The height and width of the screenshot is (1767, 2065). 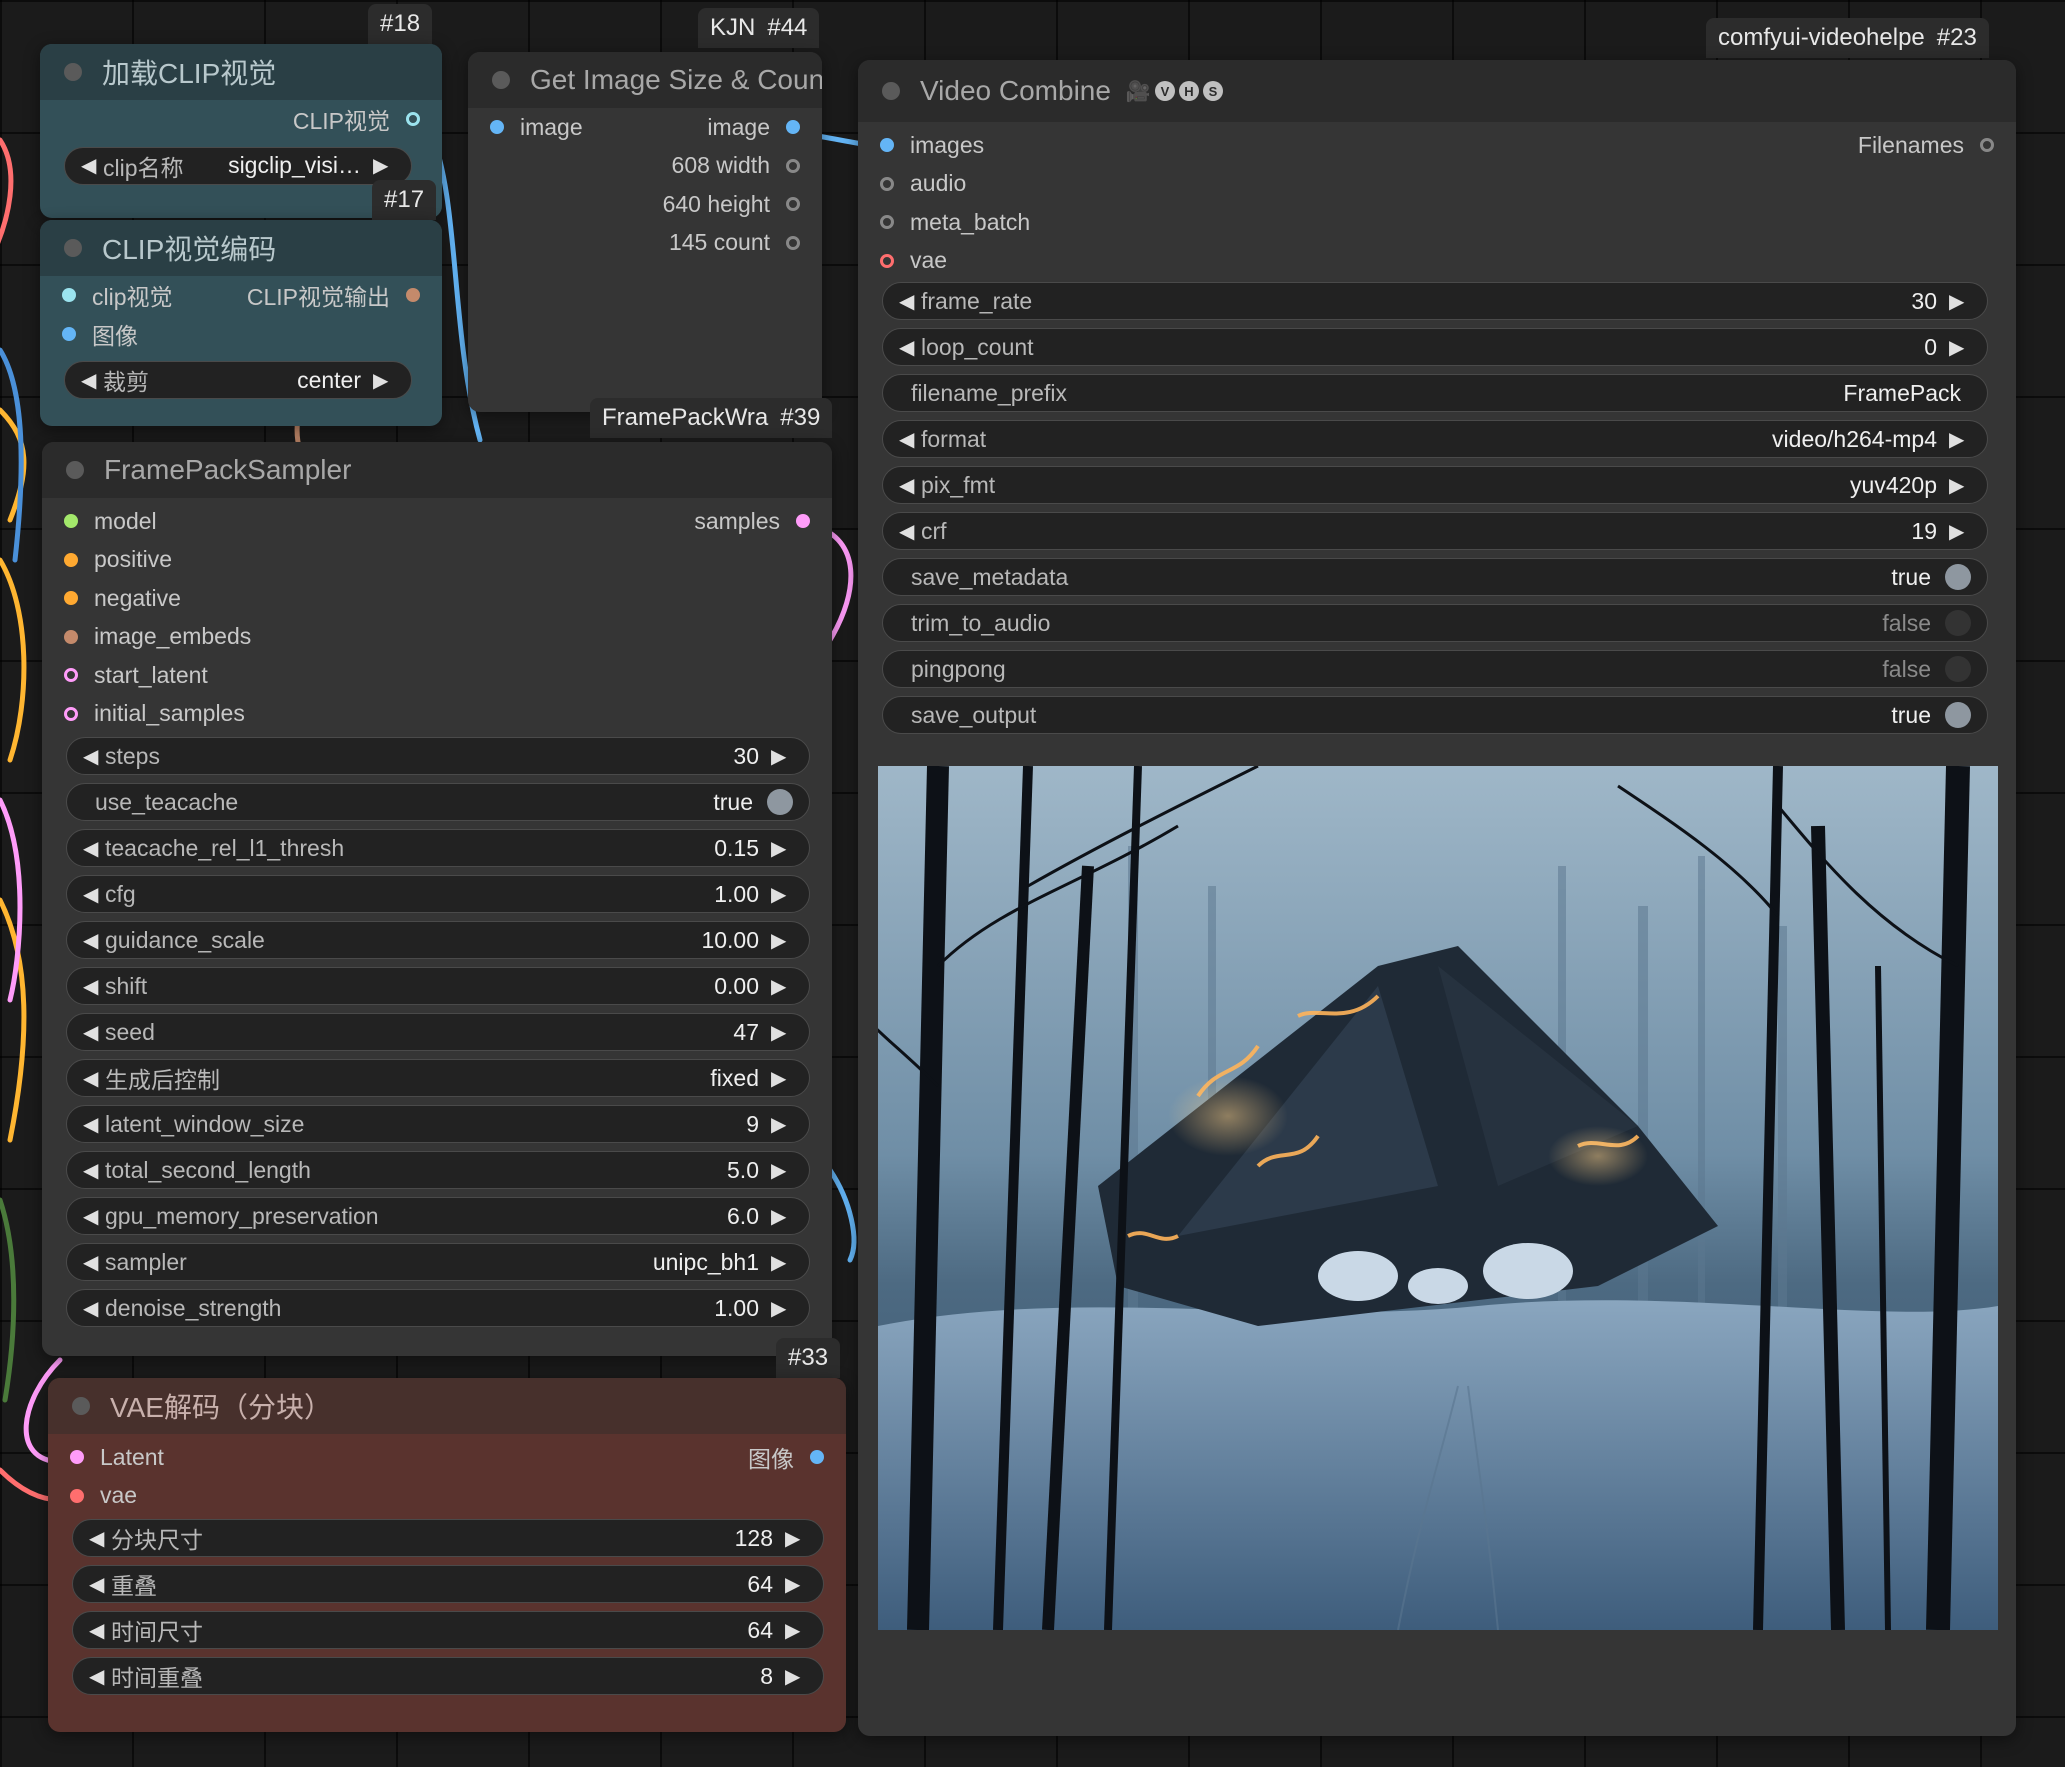 What do you see at coordinates (793, 242) in the screenshot?
I see `output-socket-count` at bounding box center [793, 242].